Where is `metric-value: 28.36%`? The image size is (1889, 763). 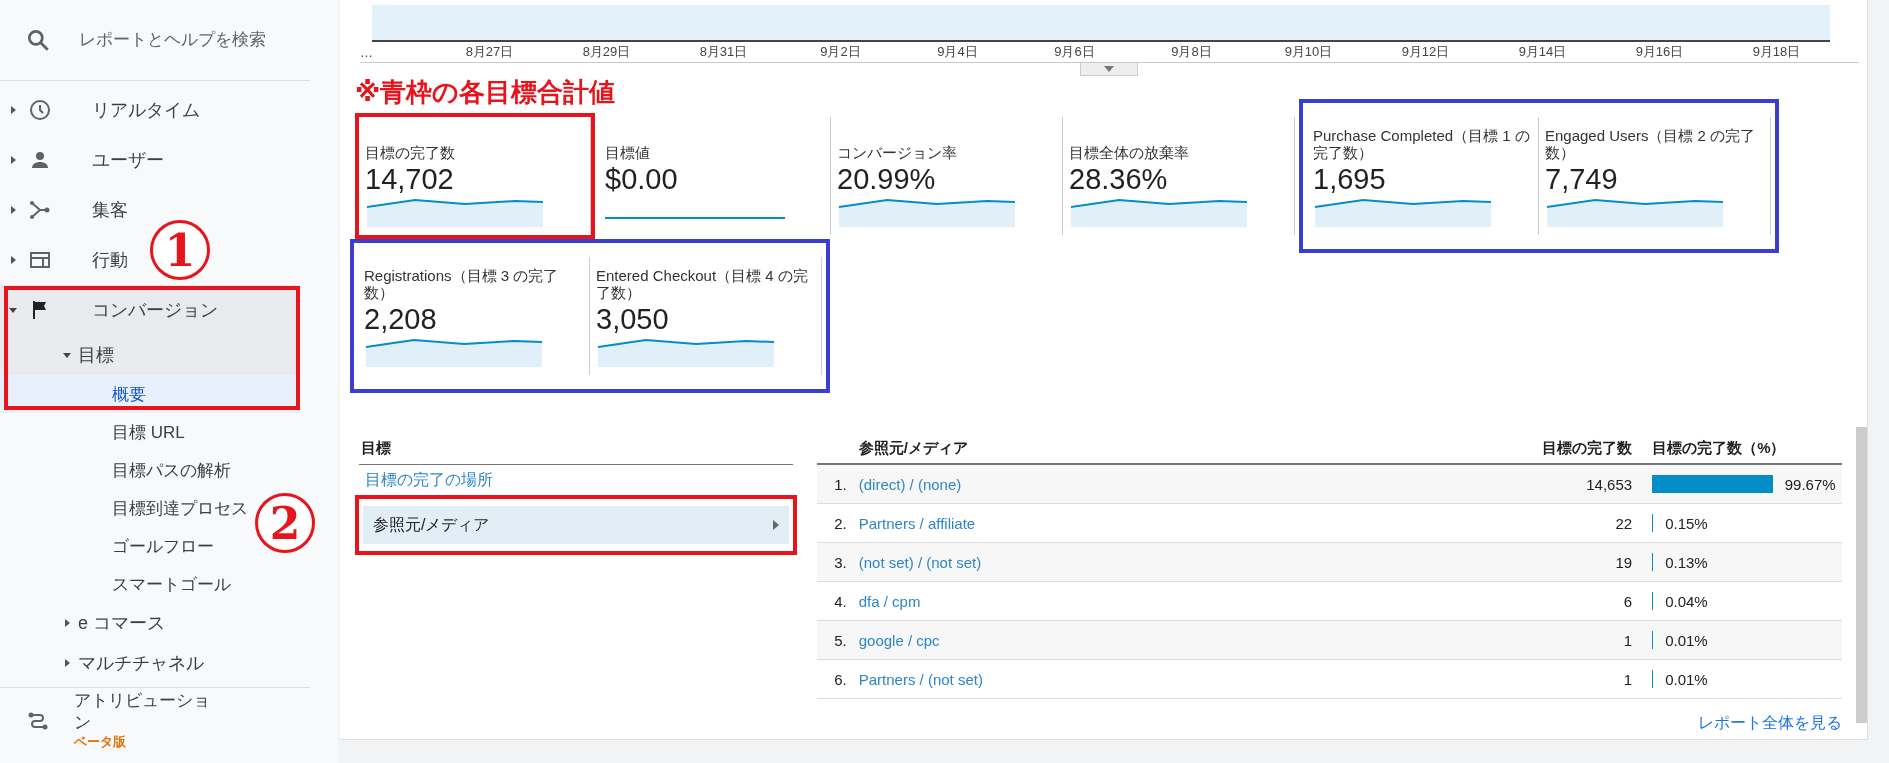
metric-value: 28.36% is located at coordinates (1119, 179).